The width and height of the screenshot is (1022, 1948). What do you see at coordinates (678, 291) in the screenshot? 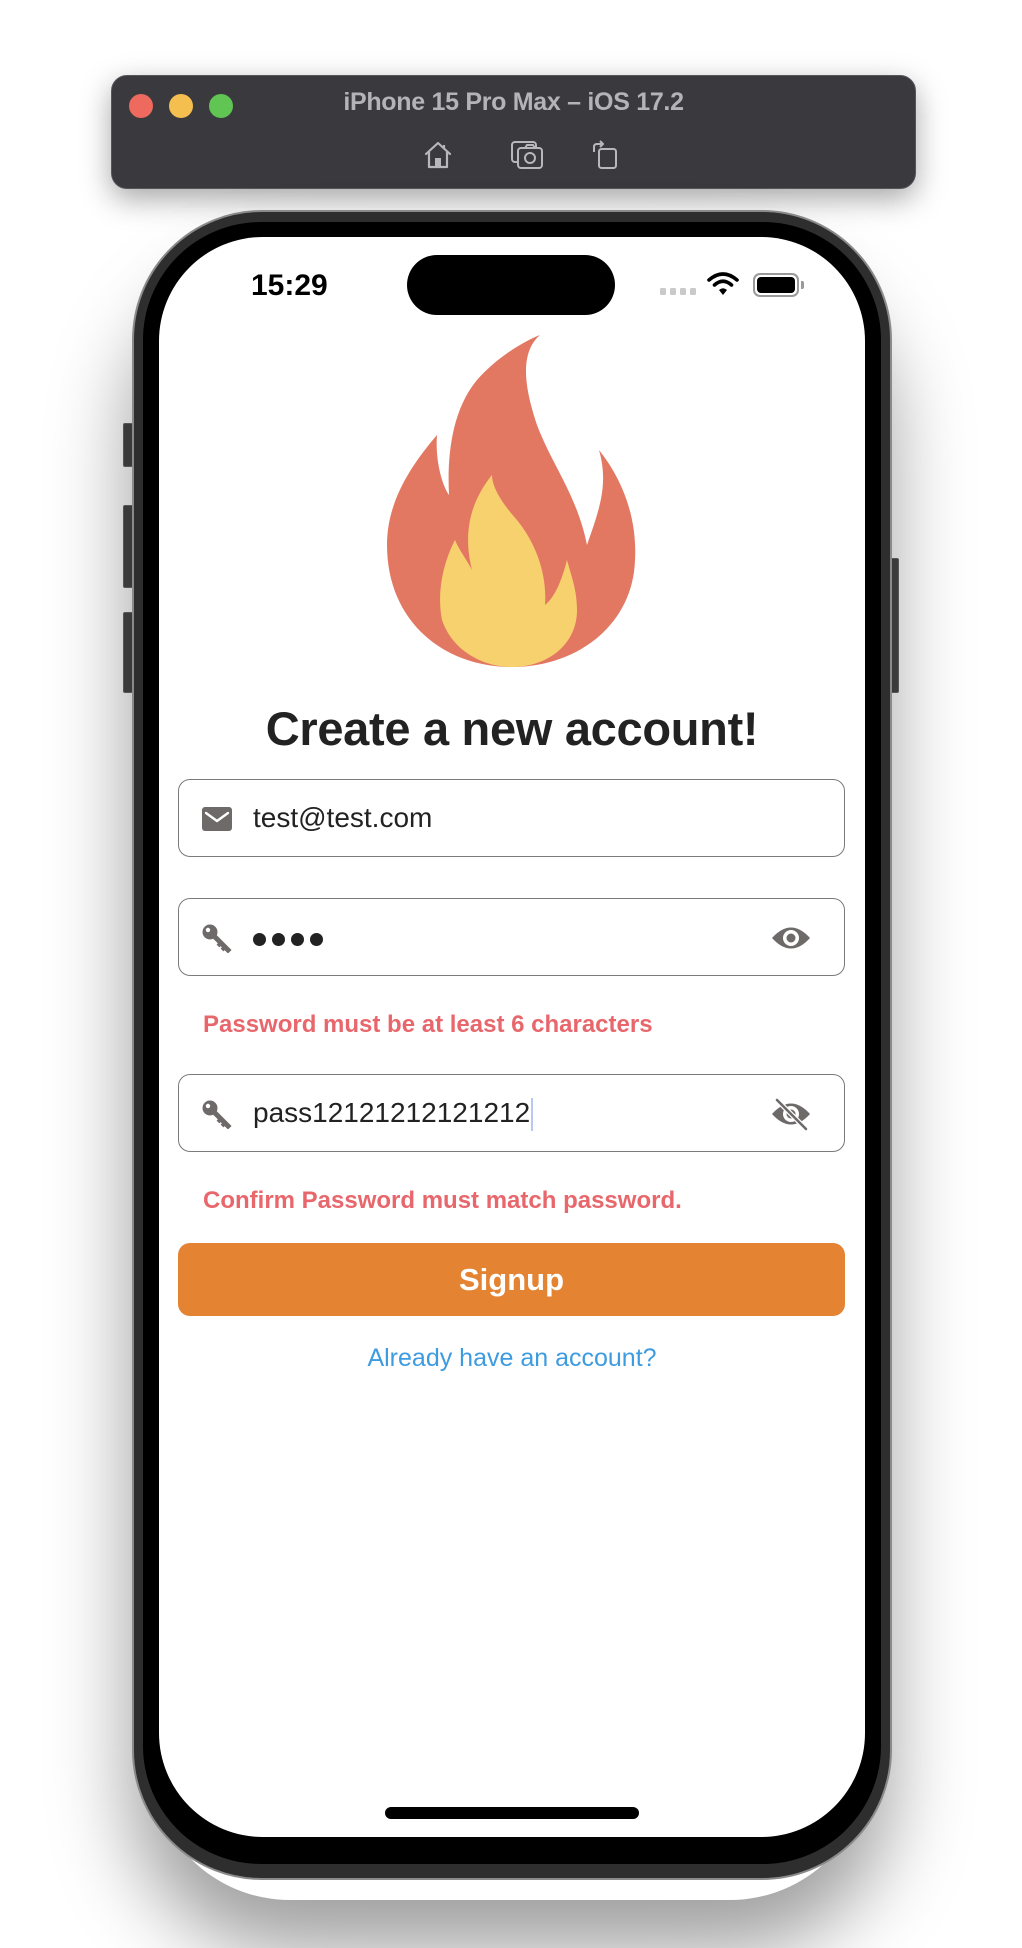
I see `signal-dots-icon` at bounding box center [678, 291].